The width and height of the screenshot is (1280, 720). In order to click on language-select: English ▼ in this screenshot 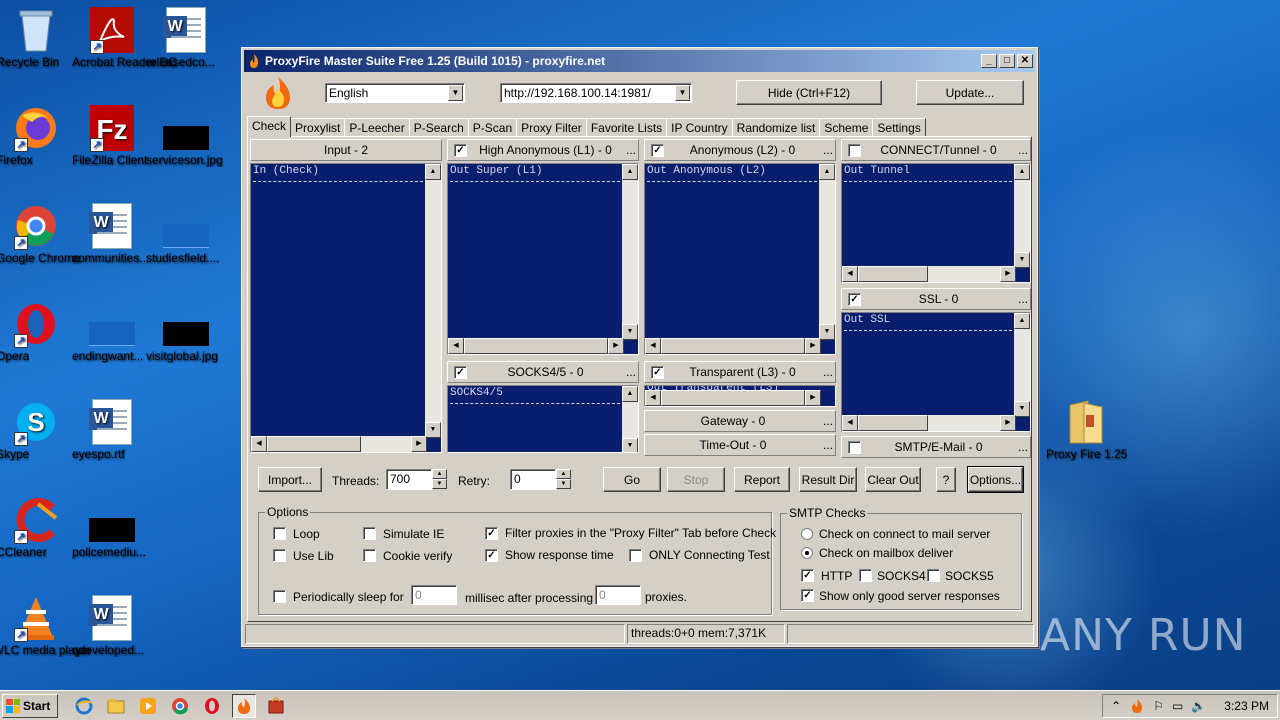, I will do `click(395, 93)`.